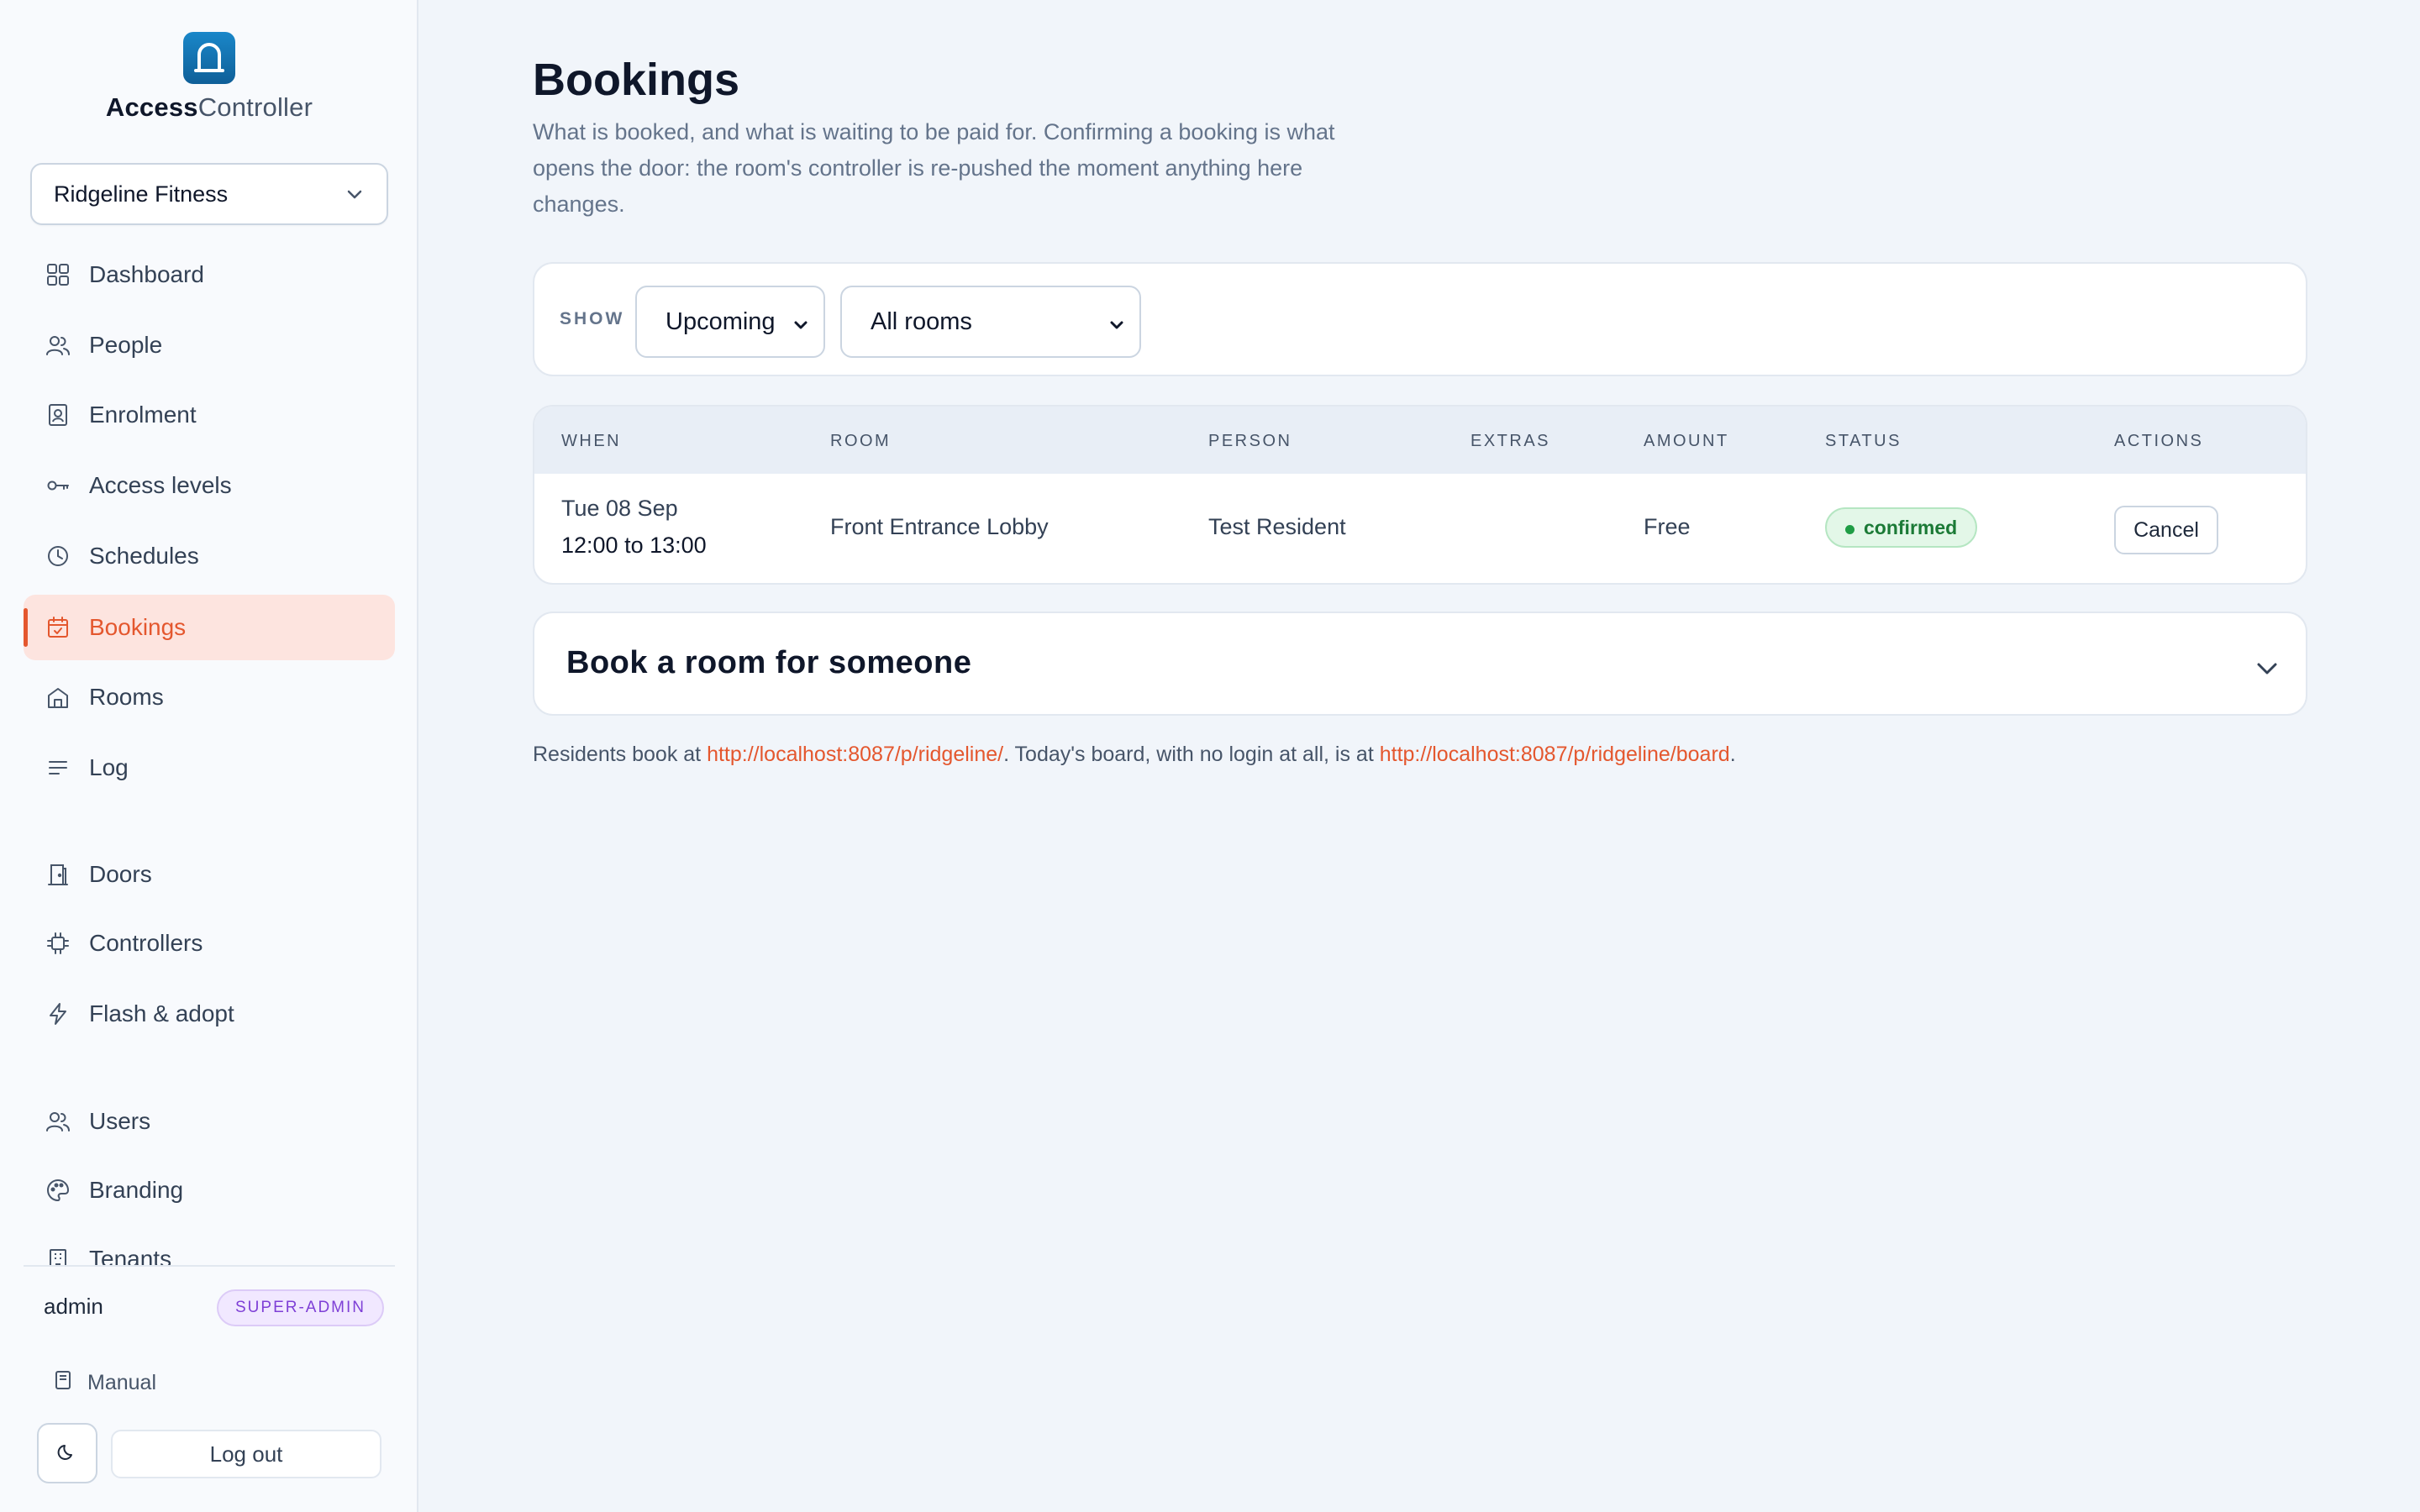  I want to click on sidebar-item-label: Schedules, so click(144, 556).